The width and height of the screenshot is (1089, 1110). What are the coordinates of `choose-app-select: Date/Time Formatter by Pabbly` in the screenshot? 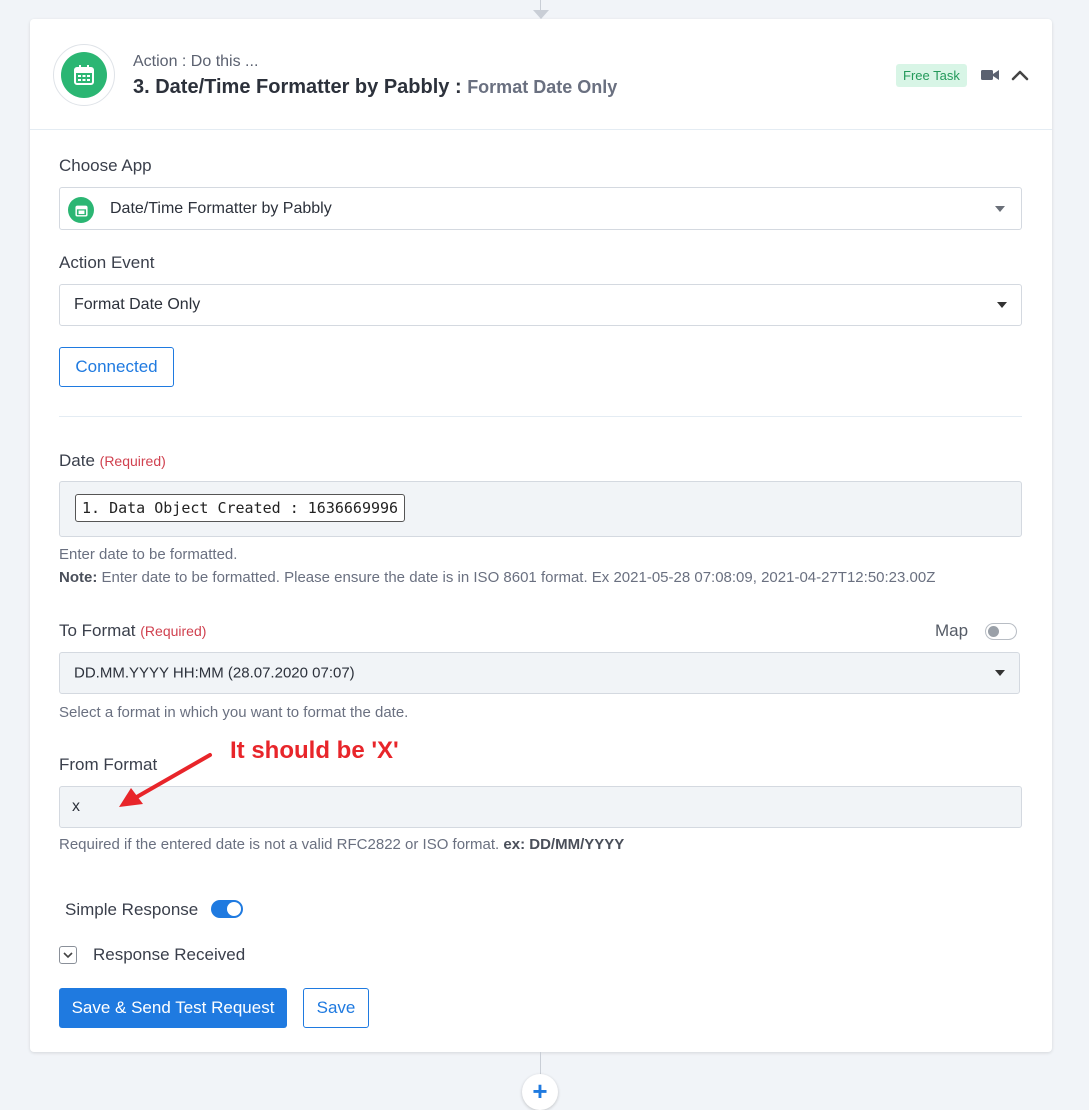 It's located at (540, 208).